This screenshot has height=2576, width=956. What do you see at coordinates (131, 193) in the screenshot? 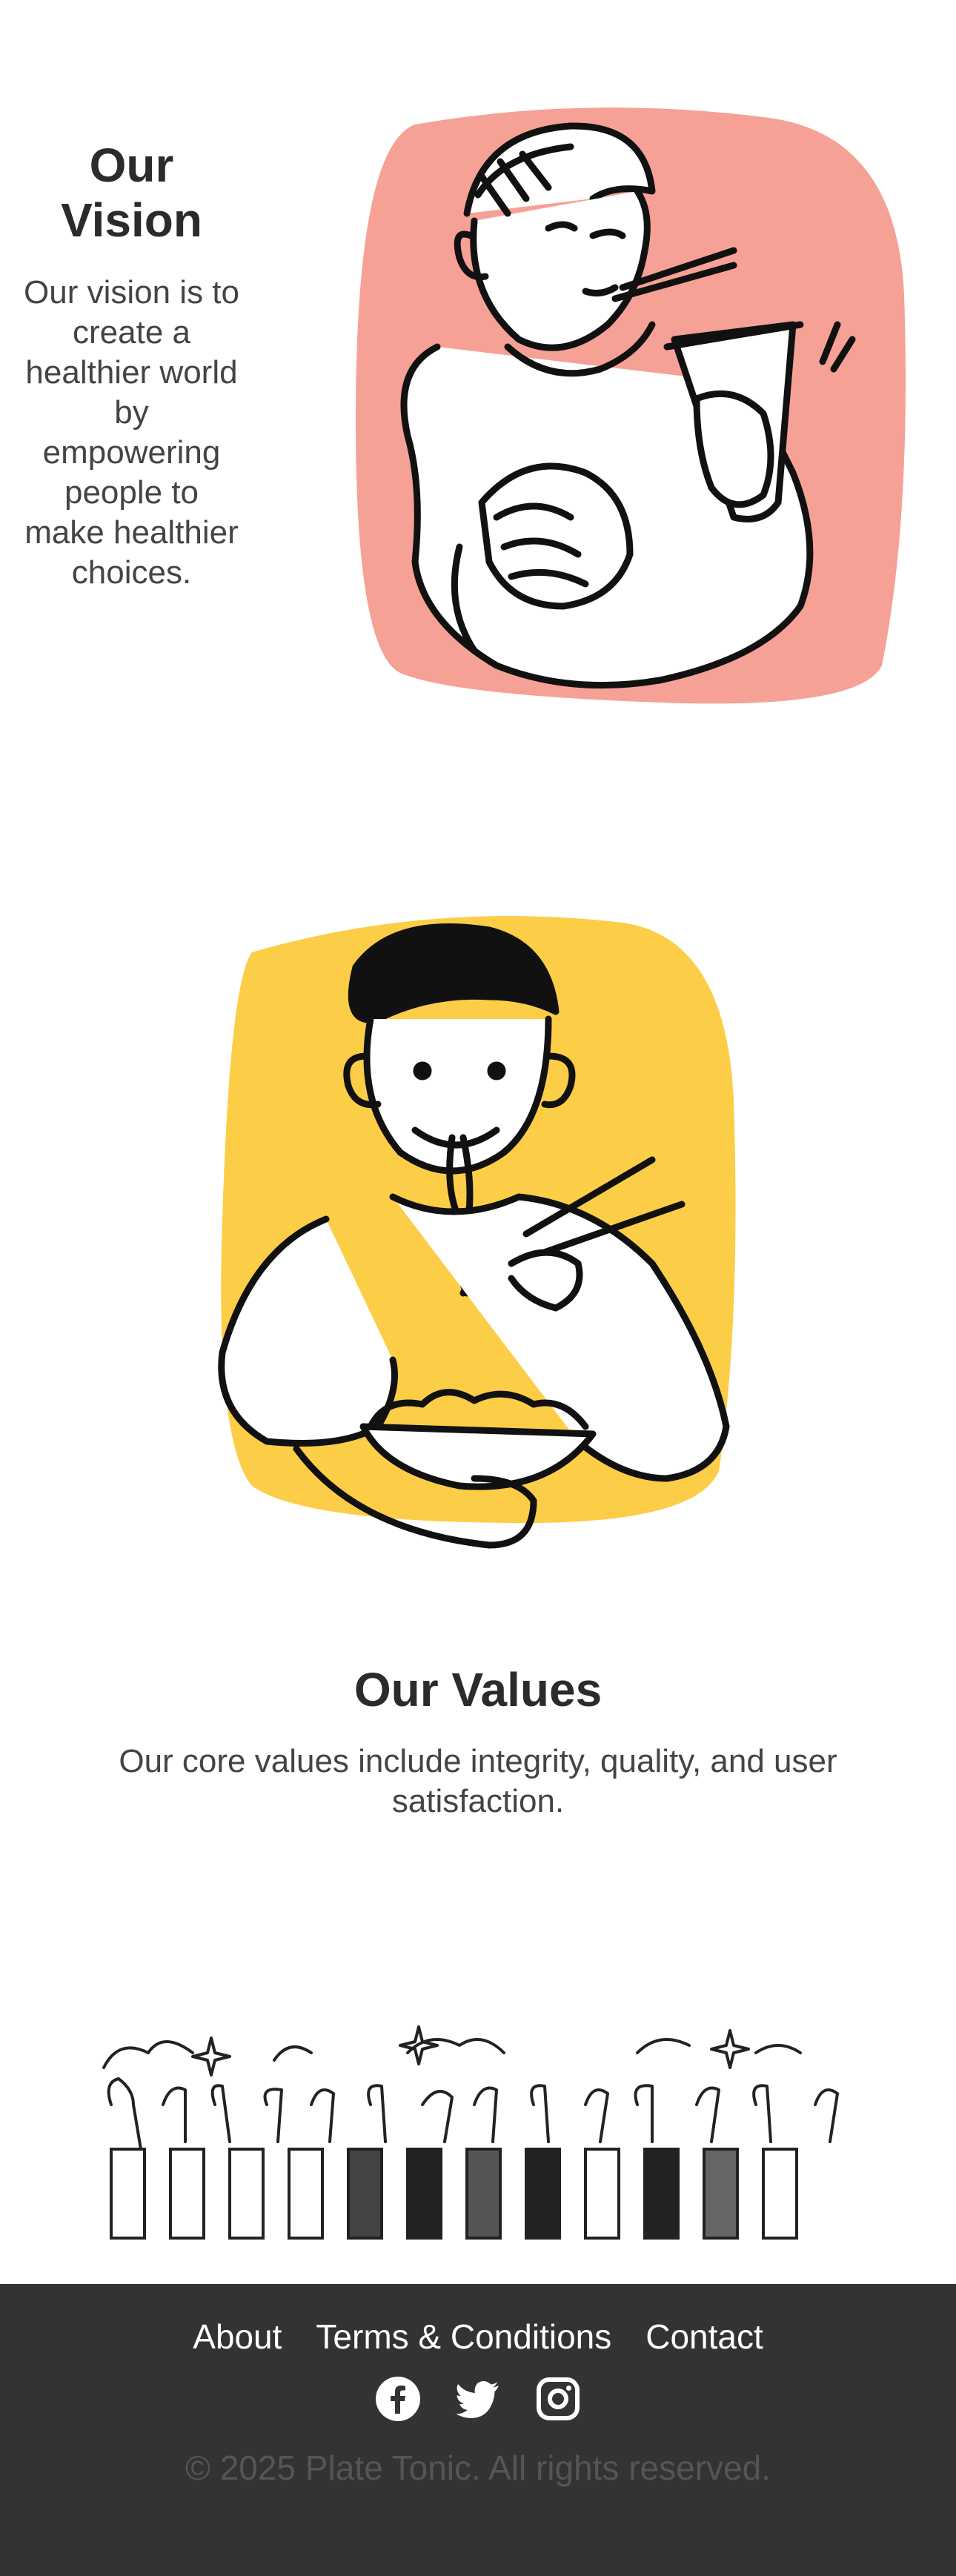
I see `vision-title: Our Vision` at bounding box center [131, 193].